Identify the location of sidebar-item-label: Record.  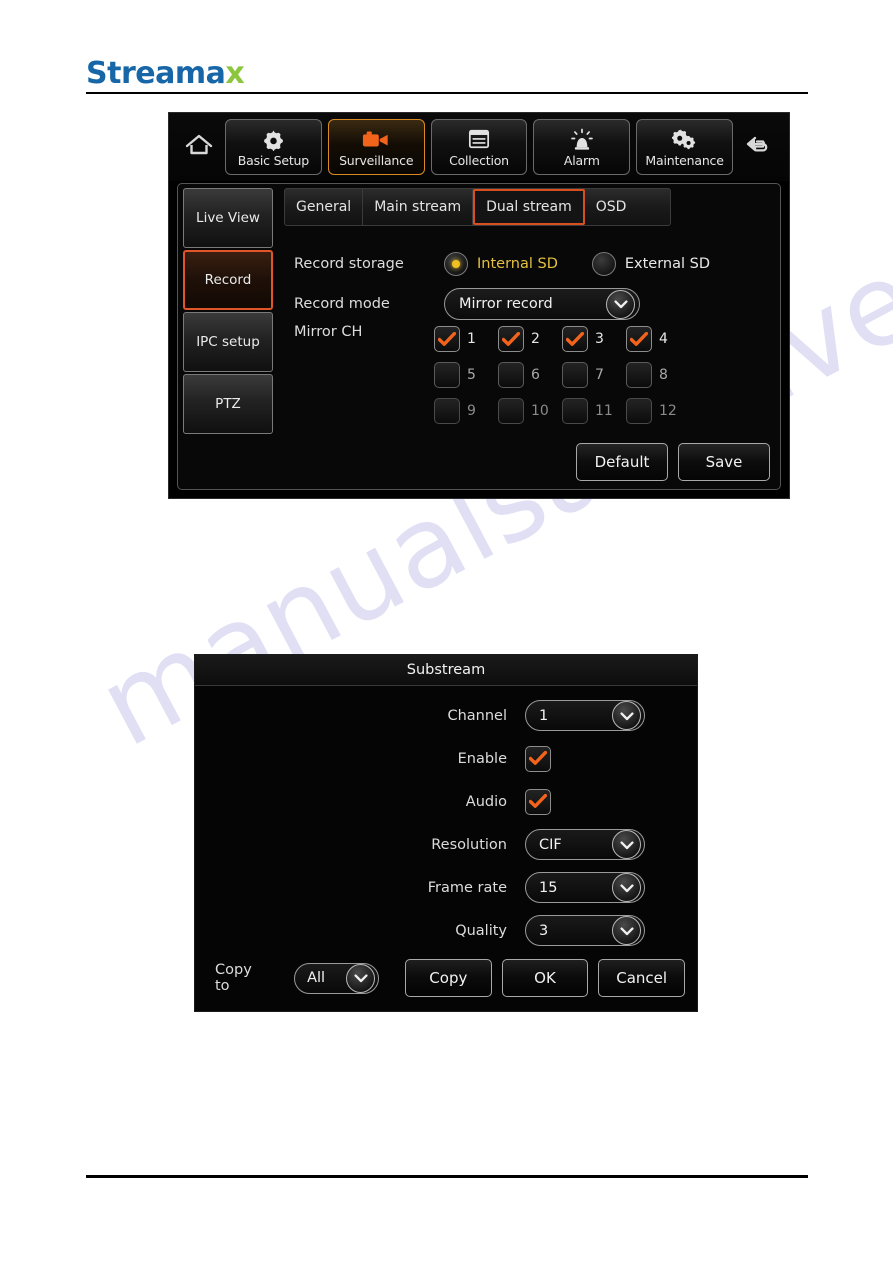
(228, 280).